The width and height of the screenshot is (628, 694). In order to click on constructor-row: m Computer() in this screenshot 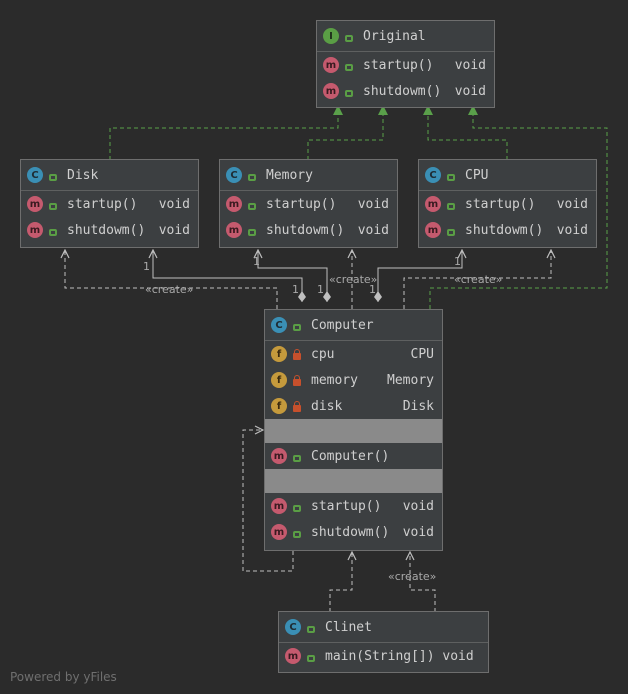, I will do `click(353, 456)`.